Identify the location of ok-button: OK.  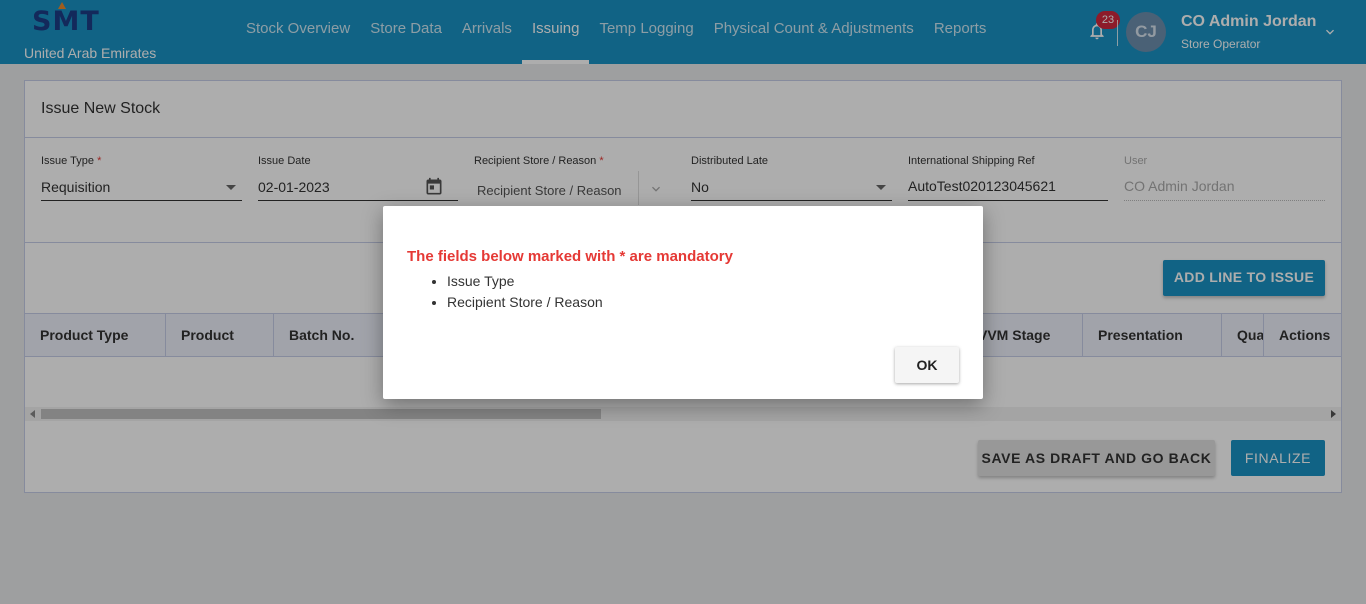
(927, 365).